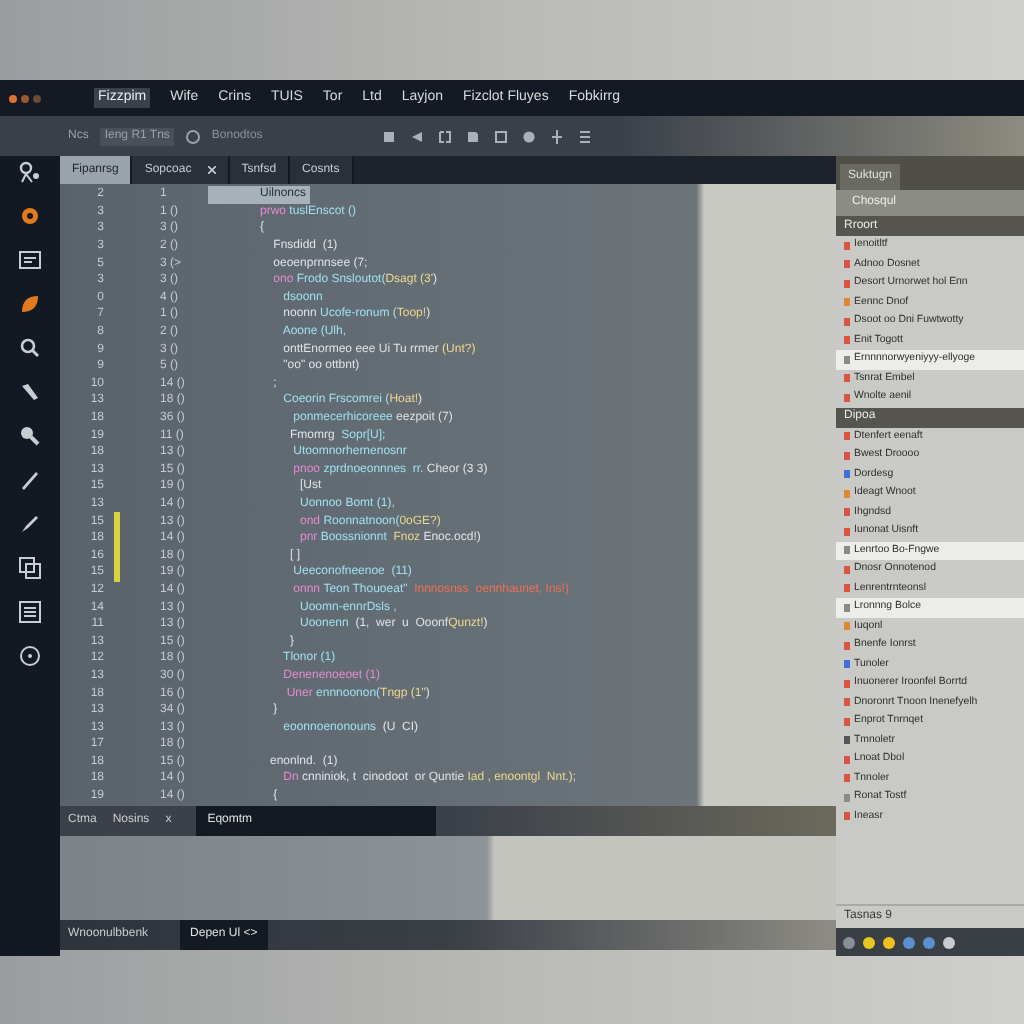 Image resolution: width=1024 pixels, height=1024 pixels. I want to click on window-controls-icon, so click(26, 98).